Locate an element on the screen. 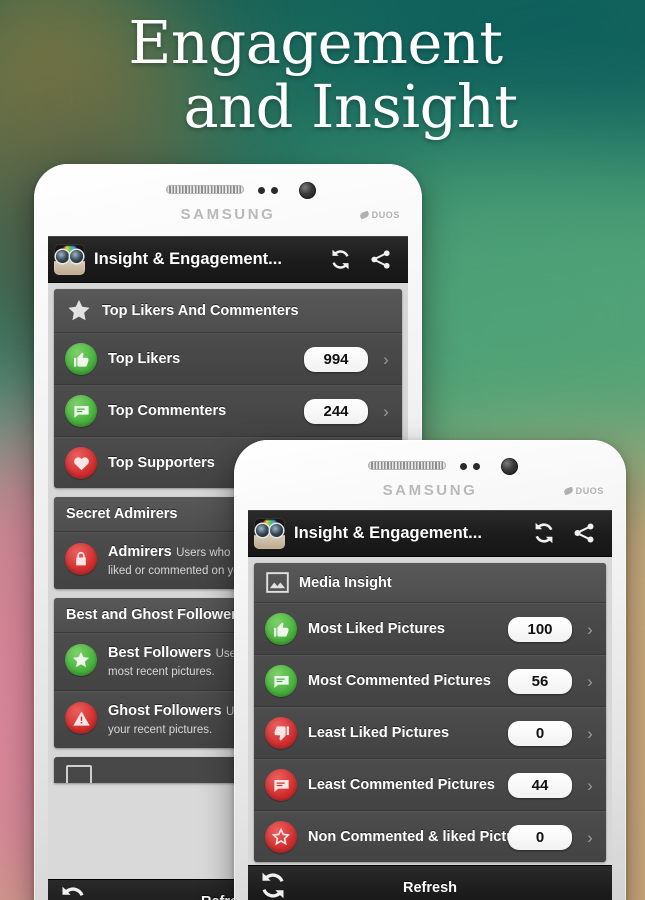 Image resolution: width=645 pixels, height=900 pixels. section-header: Top Likers And Commenters is located at coordinates (228, 311).